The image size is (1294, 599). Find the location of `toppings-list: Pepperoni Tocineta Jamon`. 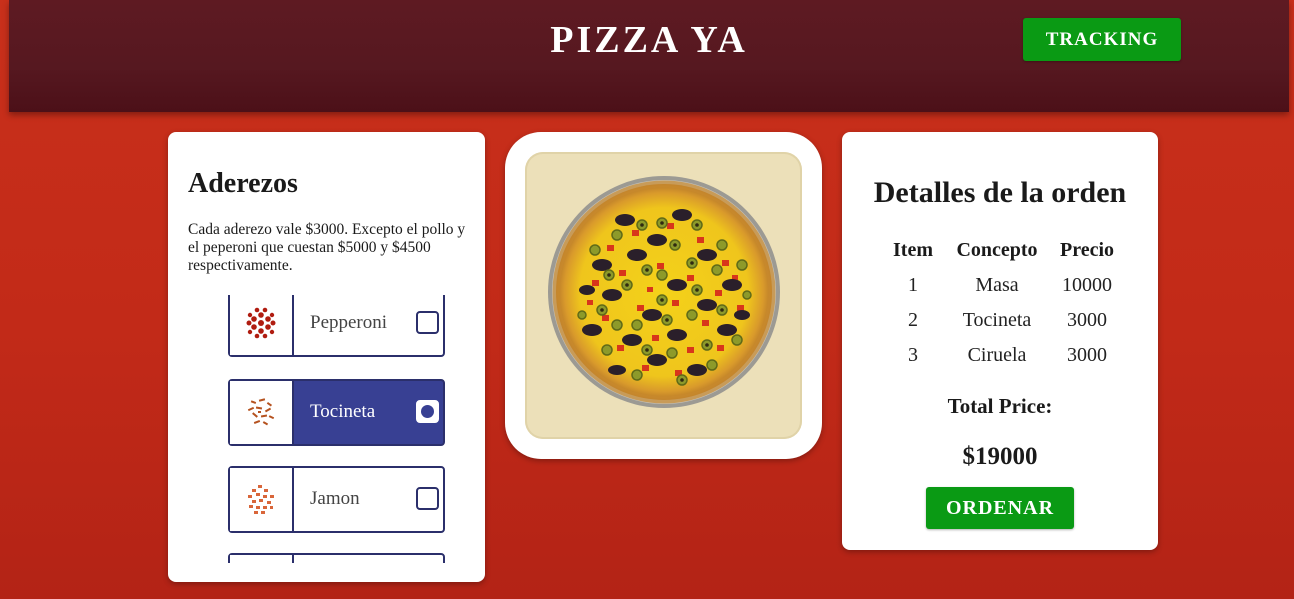

toppings-list: Pepperoni Tocineta Jamon is located at coordinates (338, 429).